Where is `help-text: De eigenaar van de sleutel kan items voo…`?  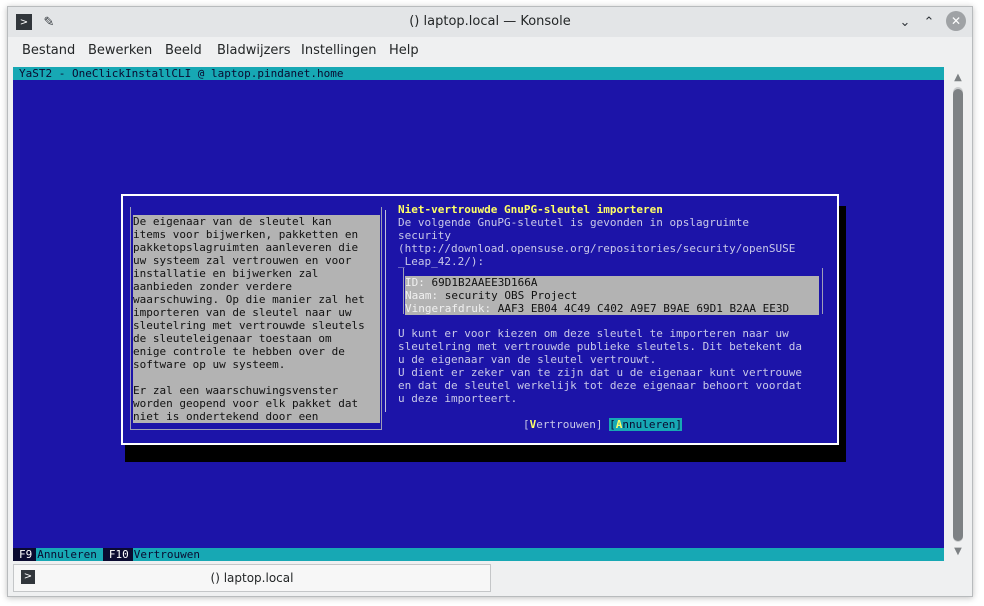
help-text: De eigenaar van de sleutel kan items voo… is located at coordinates (256, 319).